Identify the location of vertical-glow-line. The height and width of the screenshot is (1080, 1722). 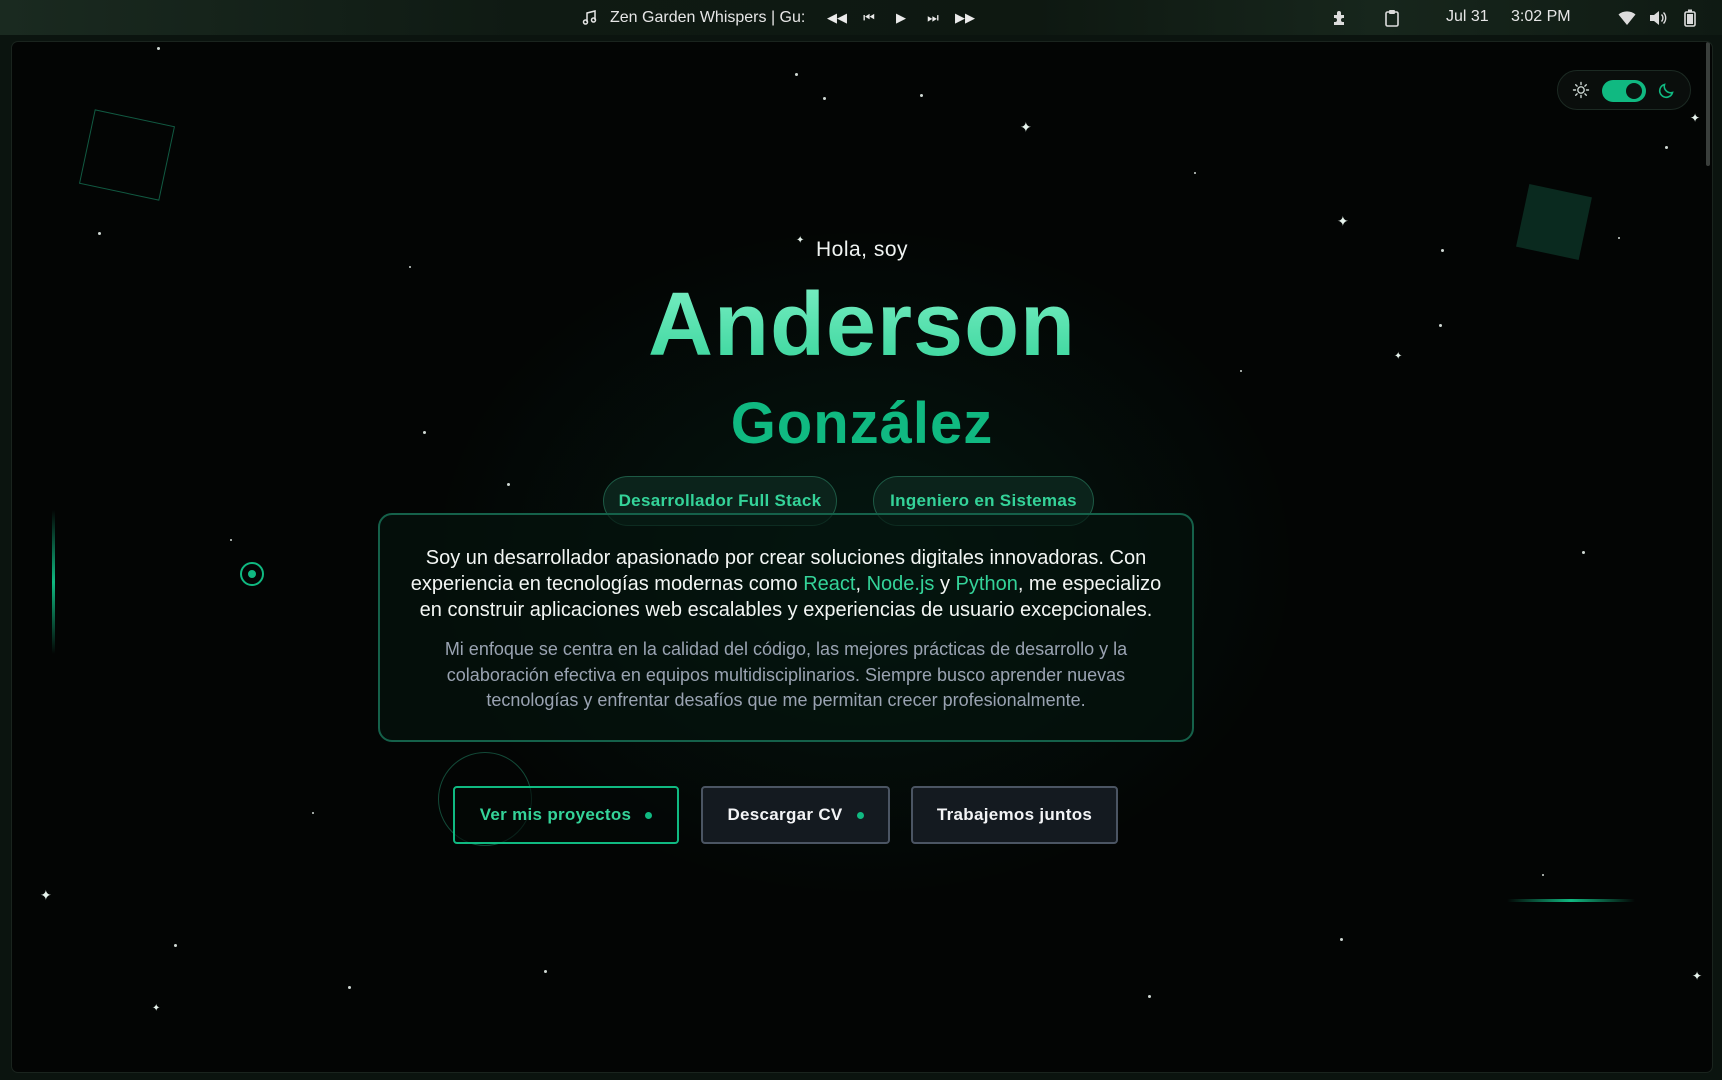
(53, 582).